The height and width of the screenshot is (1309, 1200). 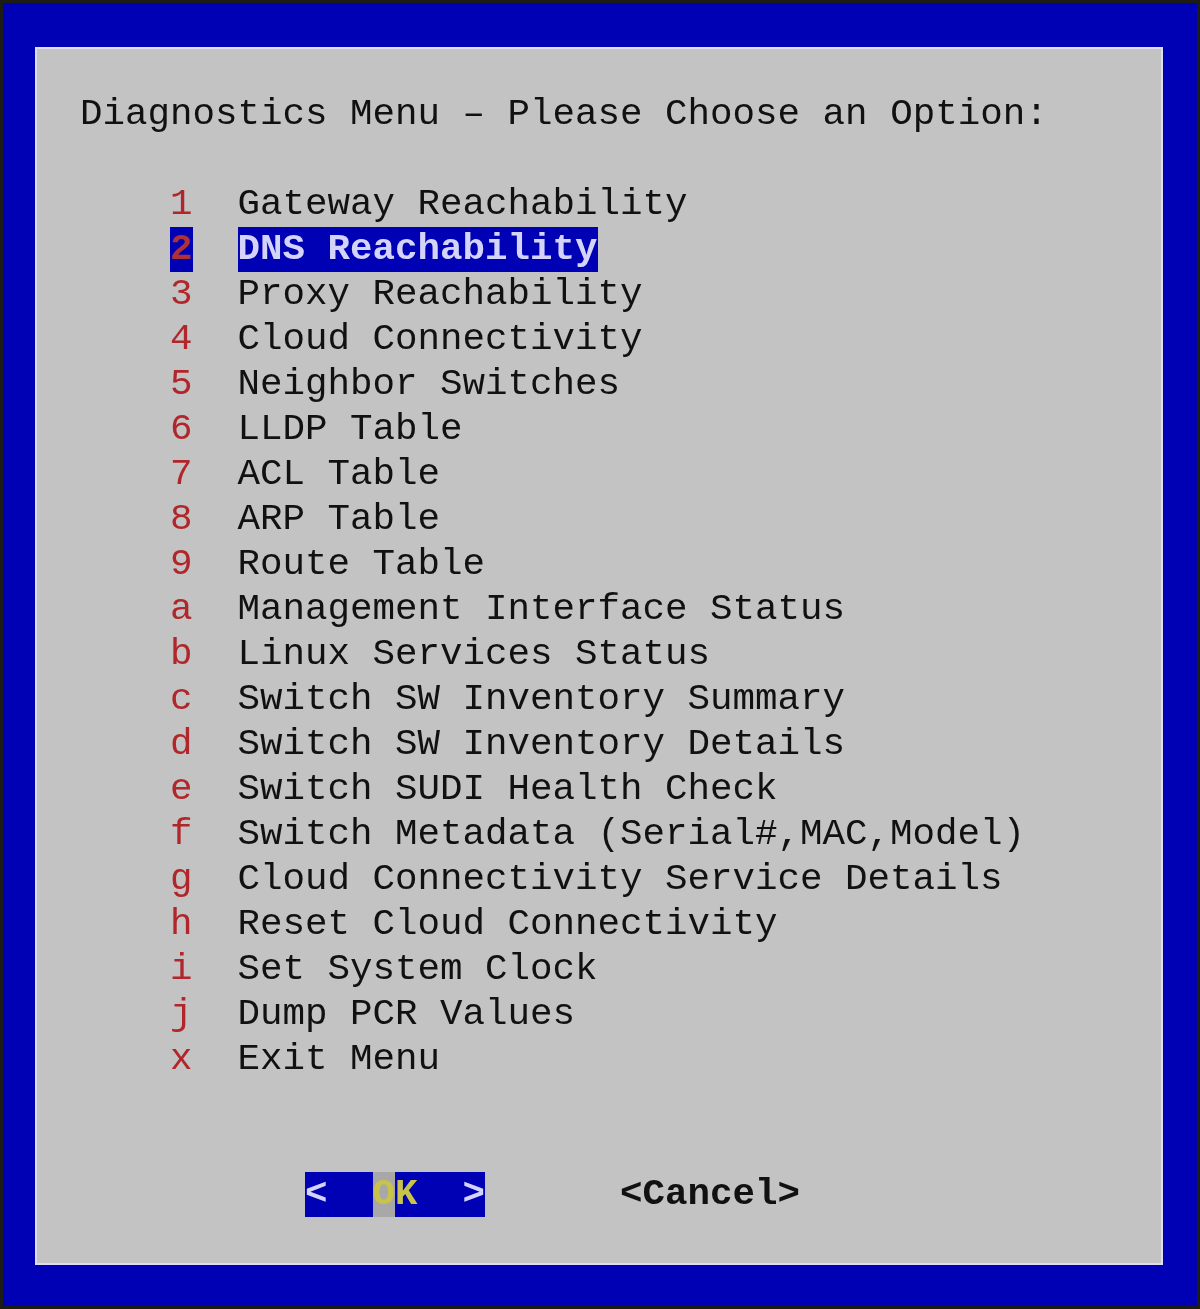 What do you see at coordinates (339, 474) in the screenshot?
I see `menu-item-label: ACL Table` at bounding box center [339, 474].